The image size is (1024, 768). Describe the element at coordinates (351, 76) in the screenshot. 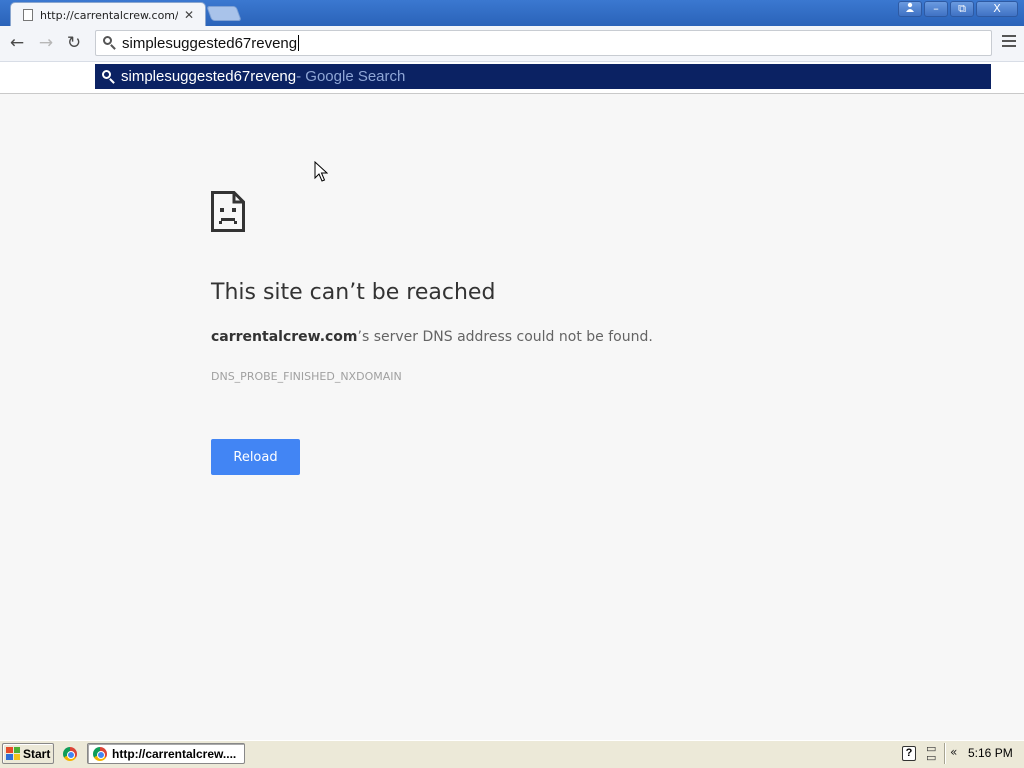

I see `suggestion-suffix: - Google Search` at that location.